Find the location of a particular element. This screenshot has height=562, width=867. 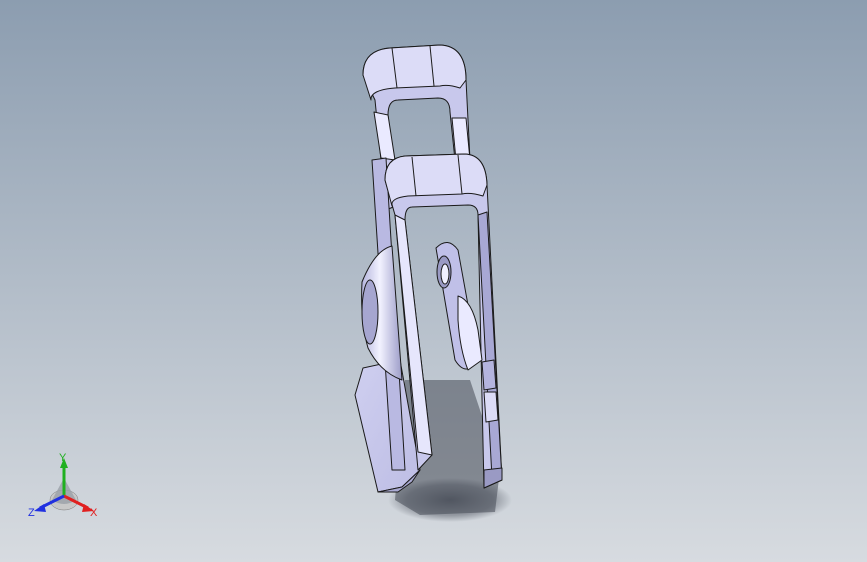

rear-loop-inner-left is located at coordinates (384, 136).